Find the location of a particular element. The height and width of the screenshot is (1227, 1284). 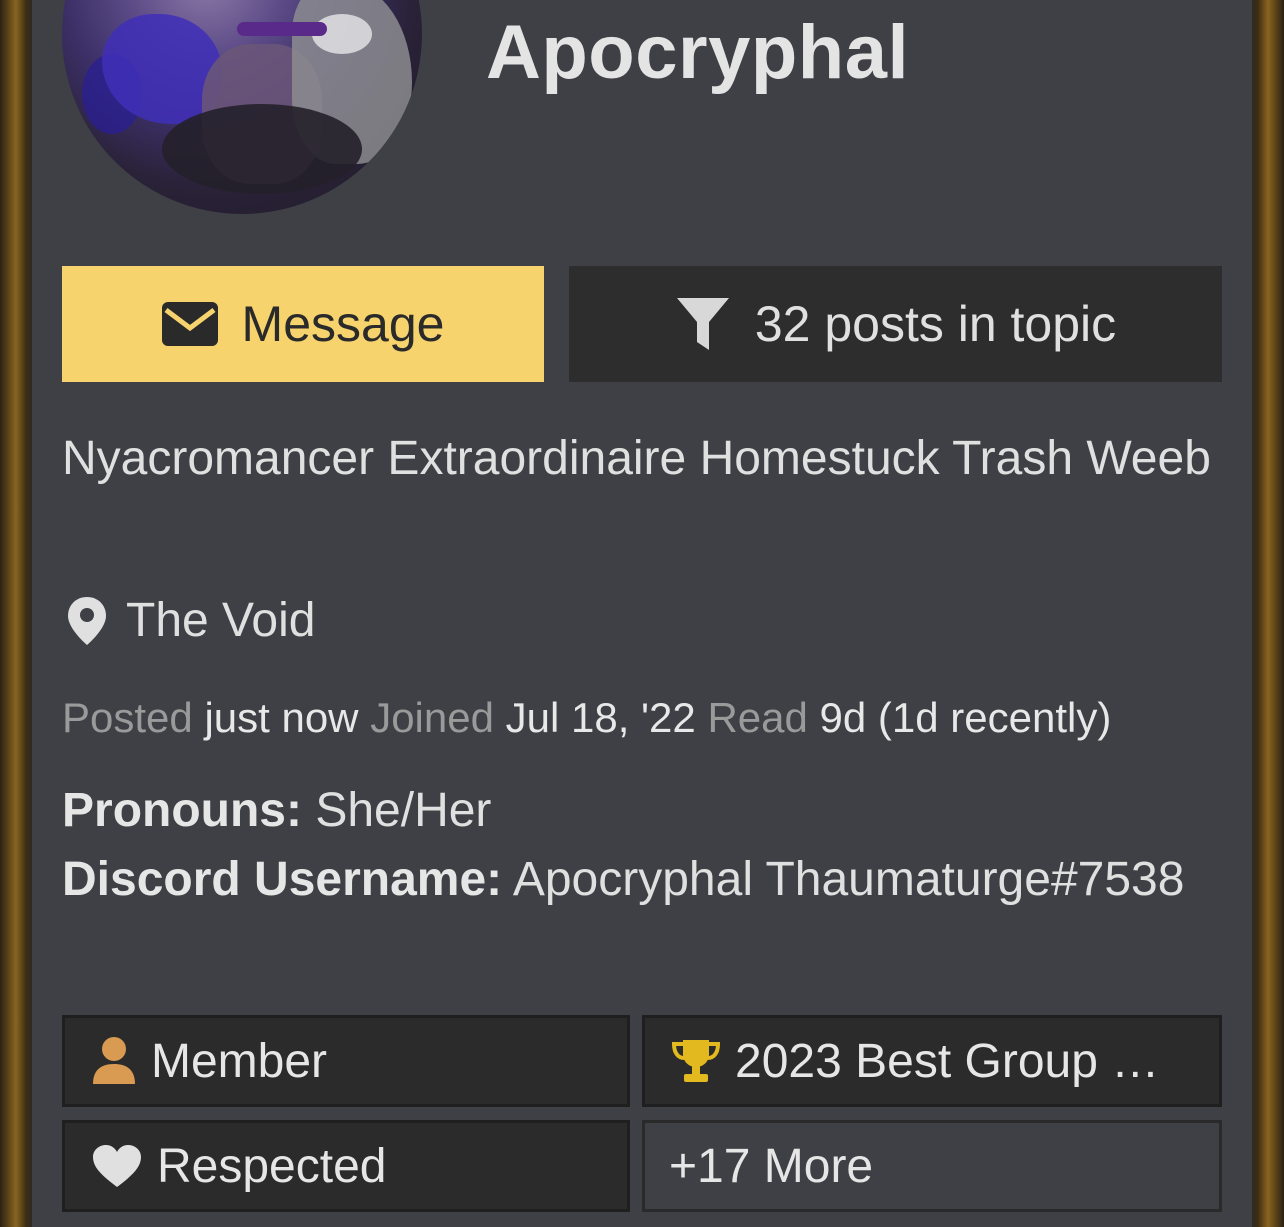

posts-button-label: 32 posts in topic is located at coordinates (935, 324).